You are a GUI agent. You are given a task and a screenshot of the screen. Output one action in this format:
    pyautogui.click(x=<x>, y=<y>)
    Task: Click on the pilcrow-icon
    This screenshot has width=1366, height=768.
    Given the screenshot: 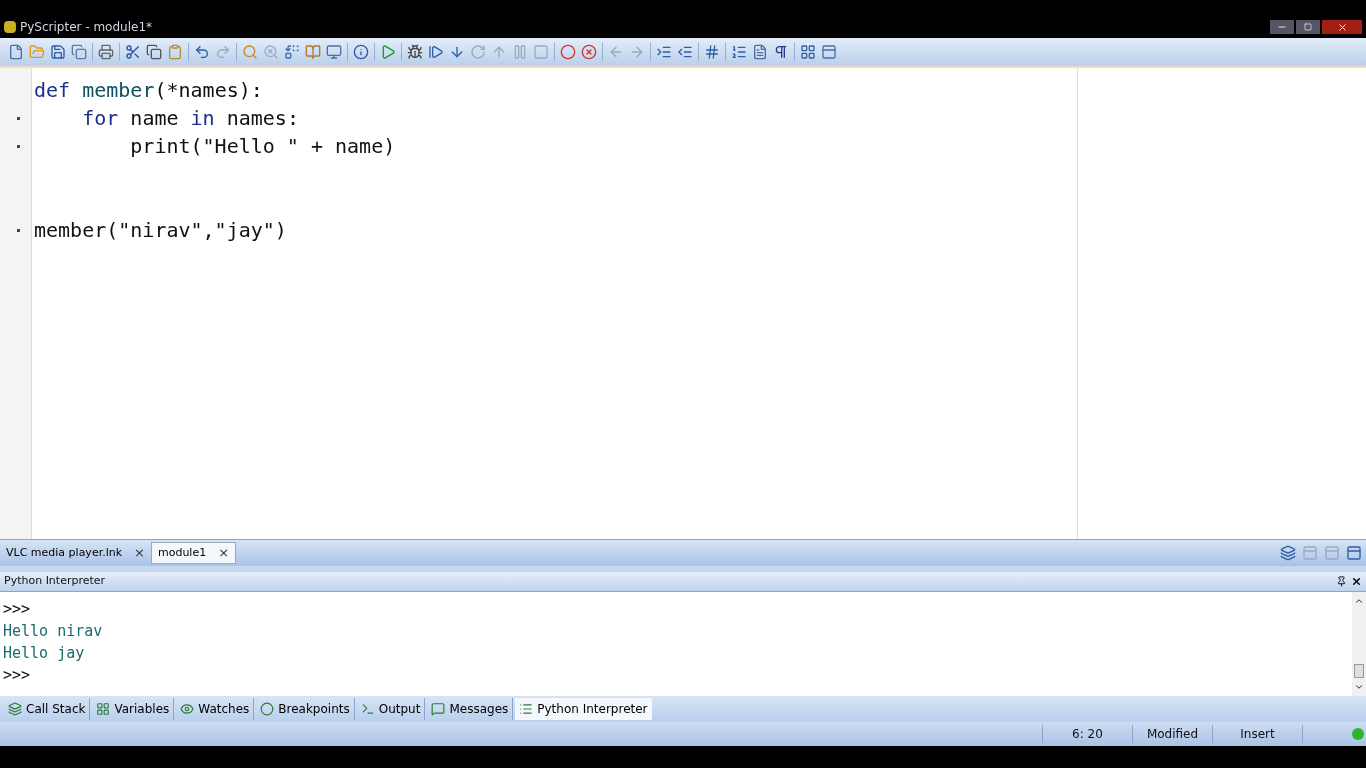 What is the action you would take?
    pyautogui.click(x=781, y=52)
    